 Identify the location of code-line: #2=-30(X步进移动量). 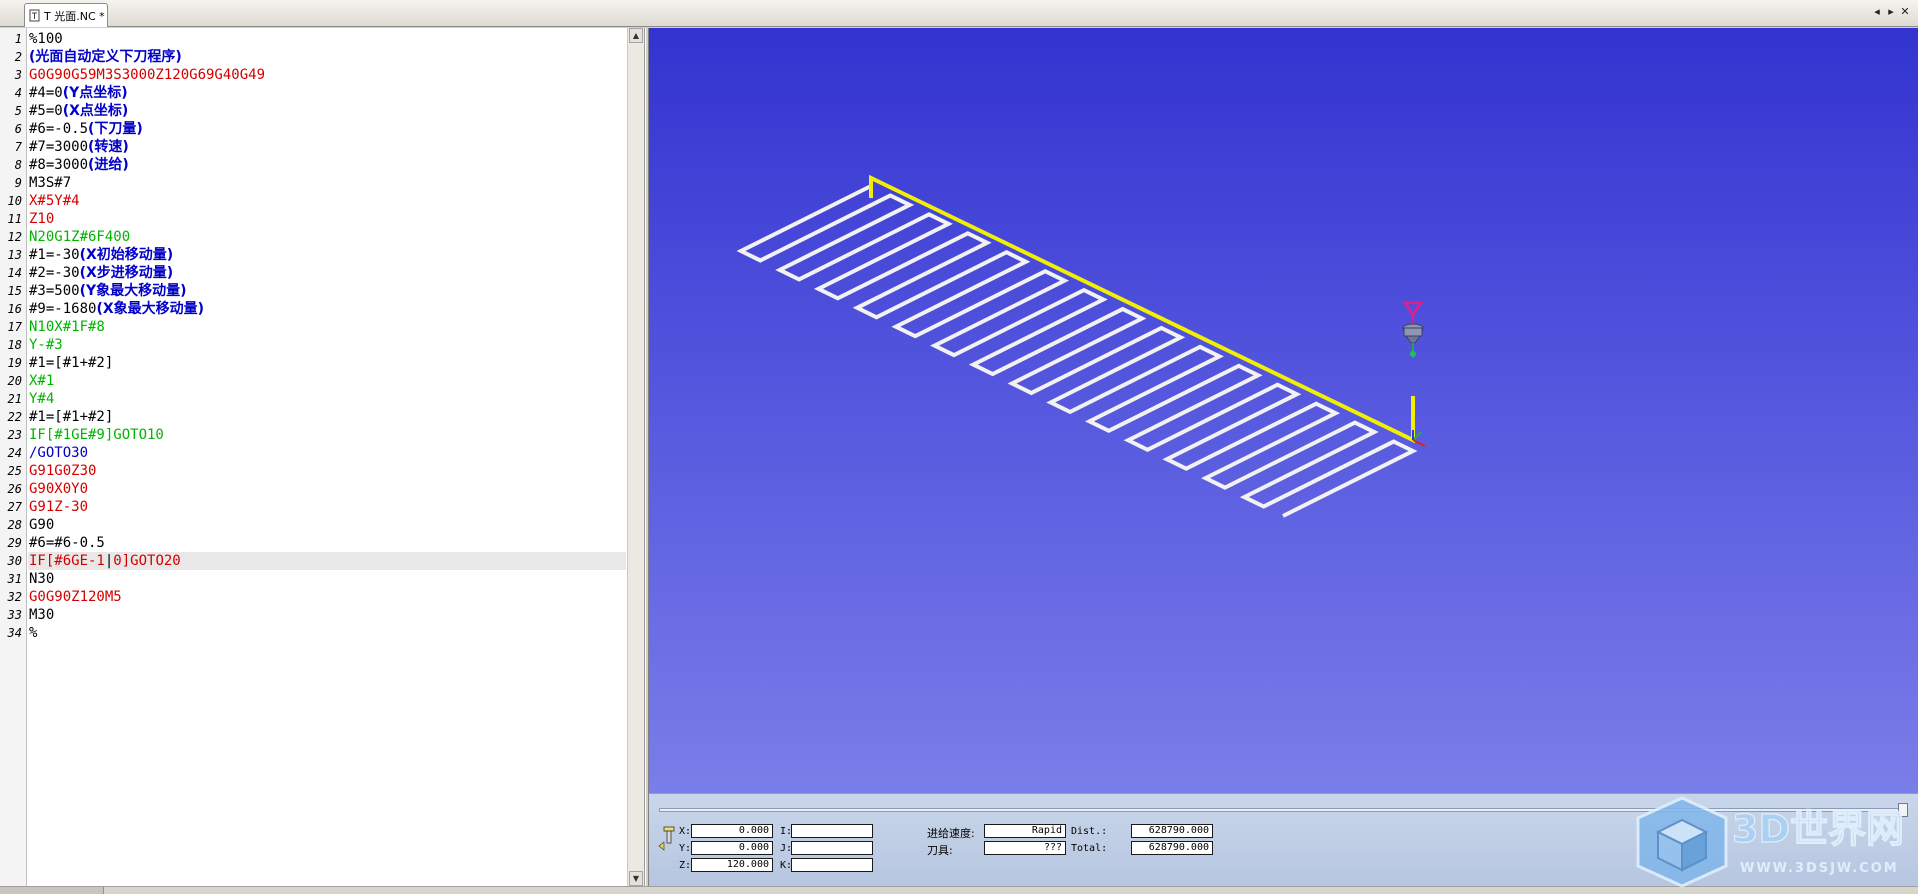
(327, 273).